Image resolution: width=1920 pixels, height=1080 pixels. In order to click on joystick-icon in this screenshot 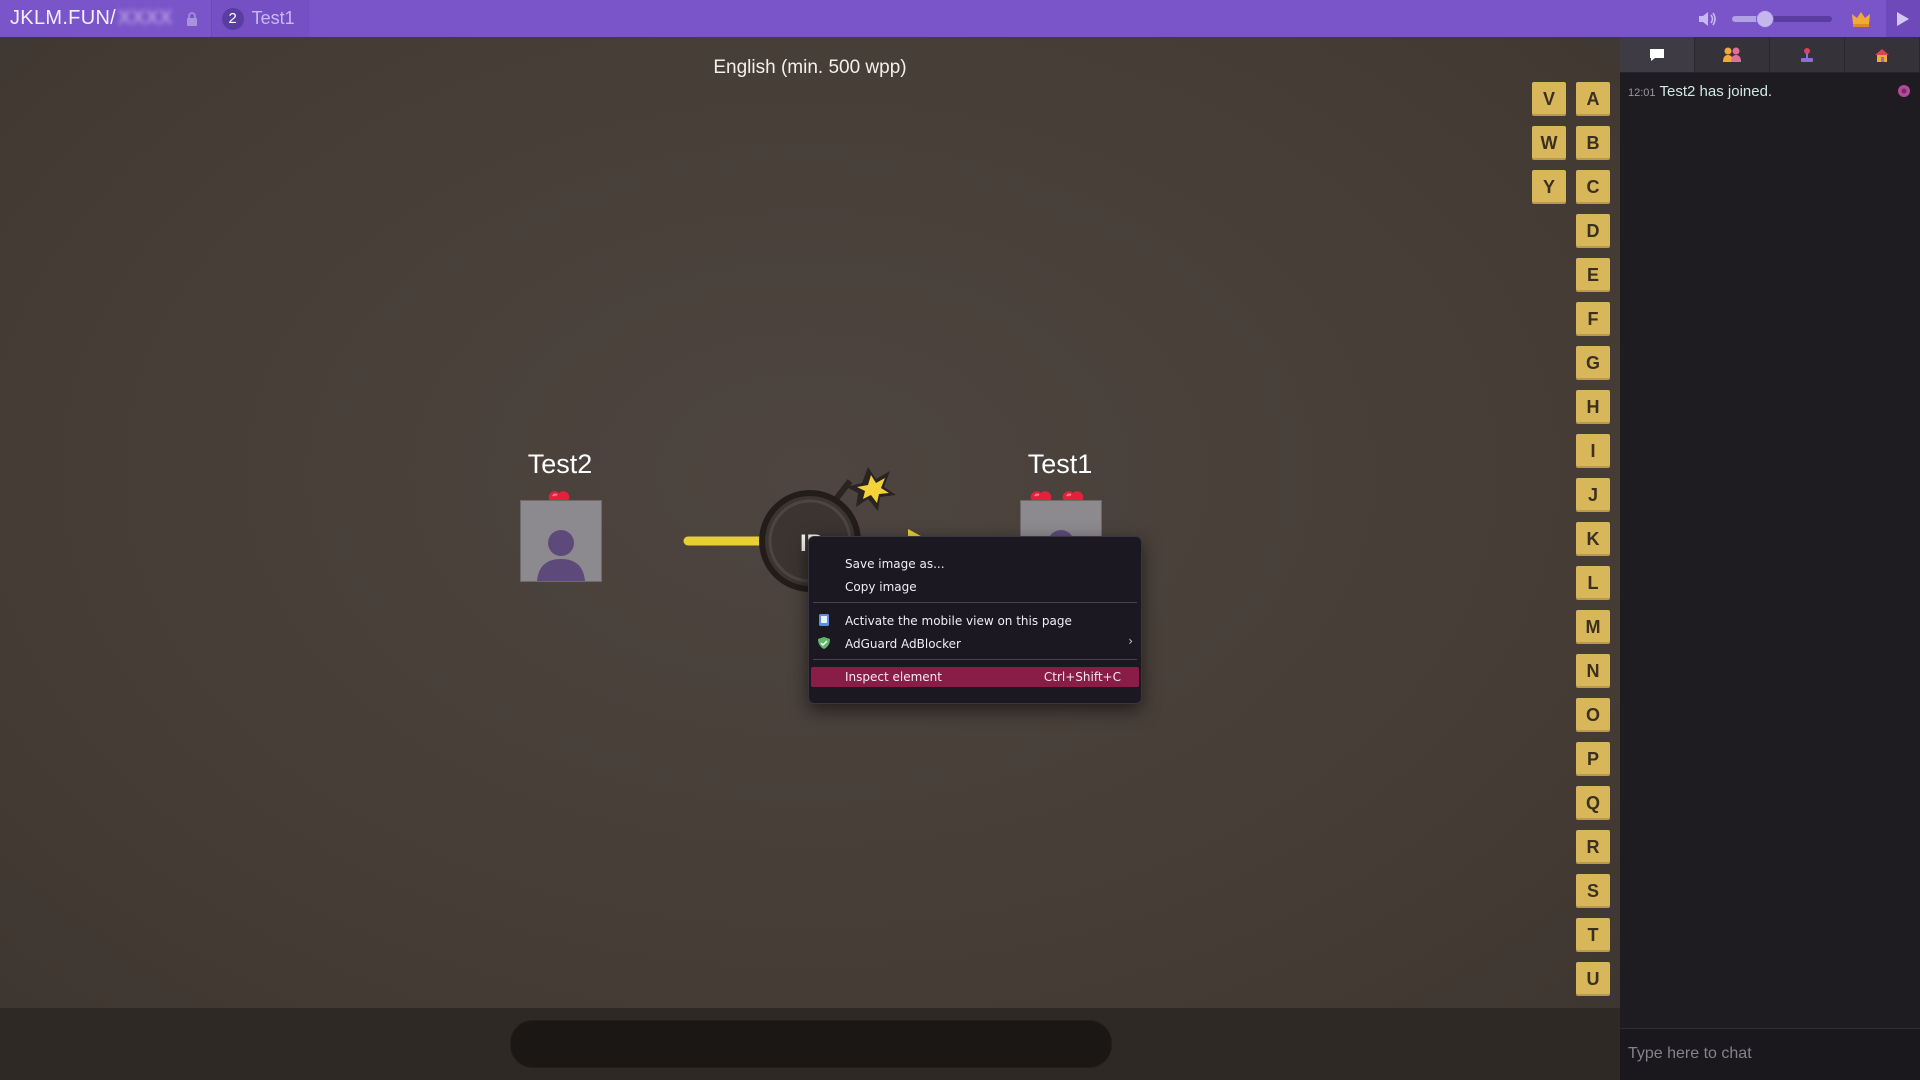, I will do `click(1807, 54)`.